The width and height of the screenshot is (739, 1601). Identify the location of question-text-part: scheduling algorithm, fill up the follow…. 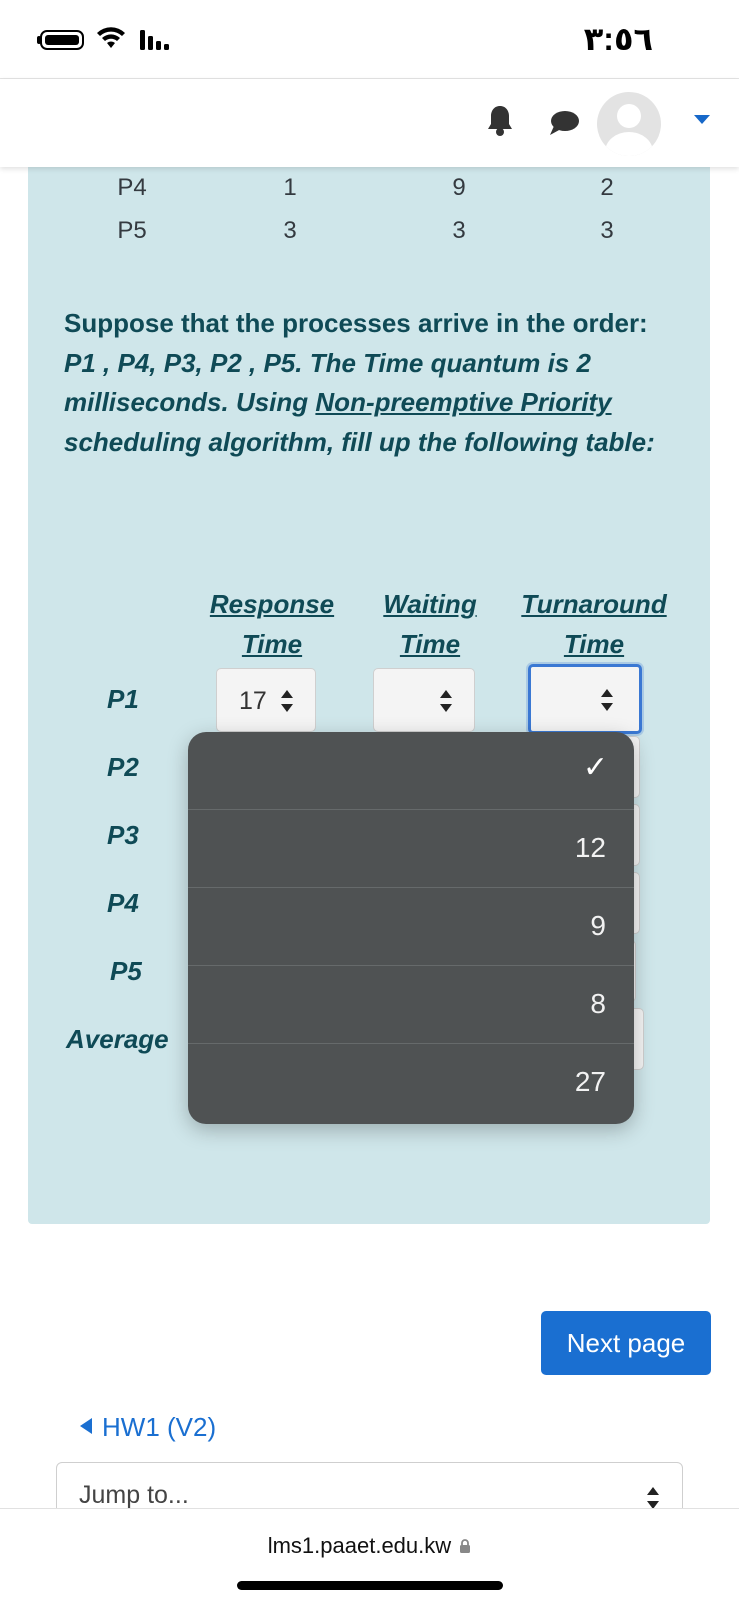
(359, 441).